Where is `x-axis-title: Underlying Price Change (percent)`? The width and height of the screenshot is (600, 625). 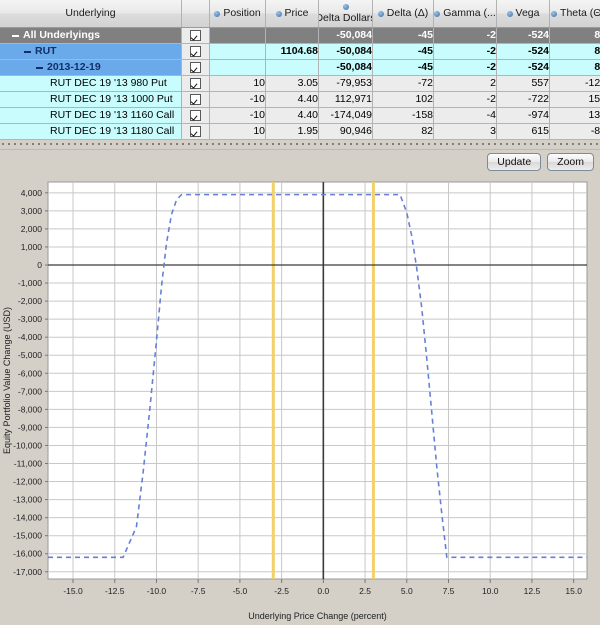
x-axis-title: Underlying Price Change (percent) is located at coordinates (317, 616).